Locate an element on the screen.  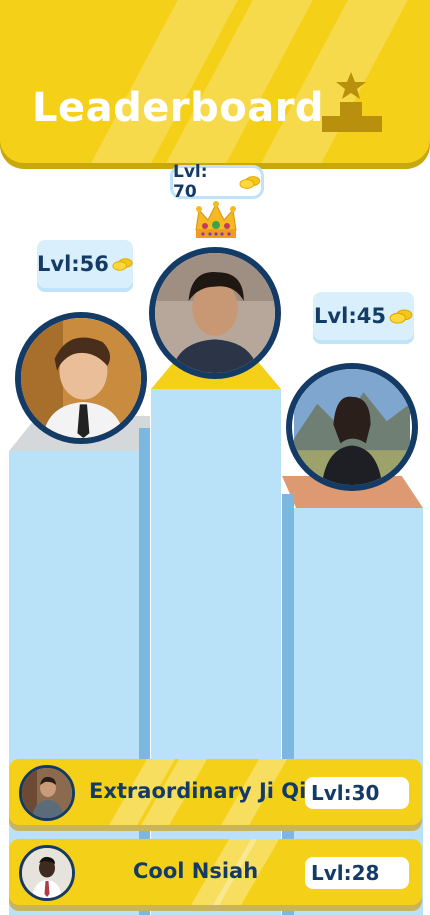
page-title: Leaderboard is located at coordinates (178, 108).